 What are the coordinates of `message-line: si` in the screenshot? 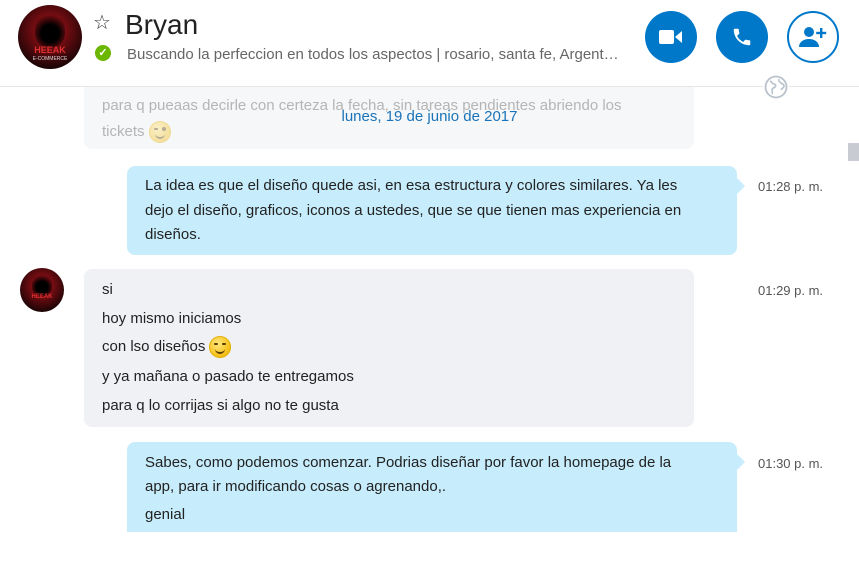 It's located at (107, 289).